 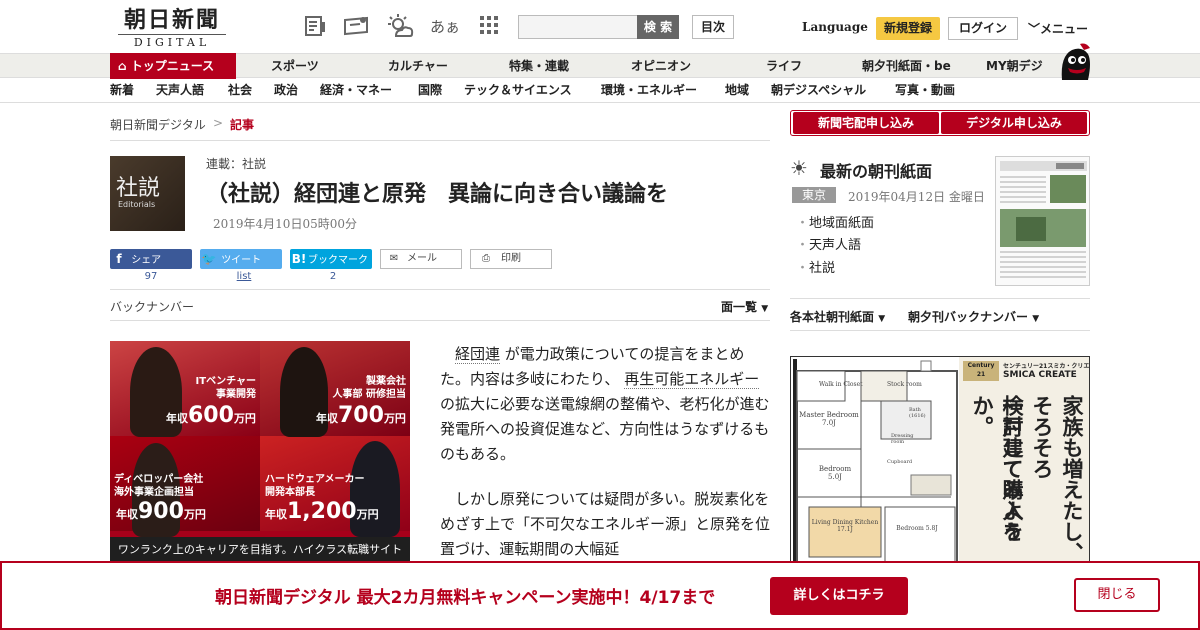 I want to click on ad-brand: センチュリー21スミカ・クリエイト, so click(x=1046, y=366).